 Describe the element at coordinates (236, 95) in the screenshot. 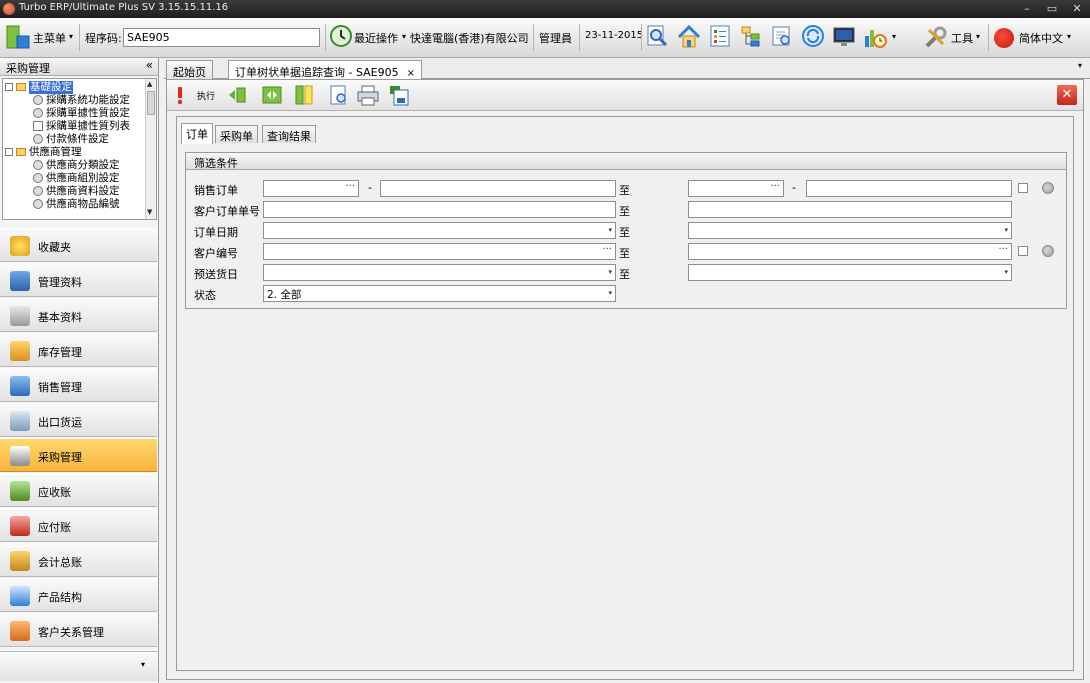

I see `first-record-button` at that location.